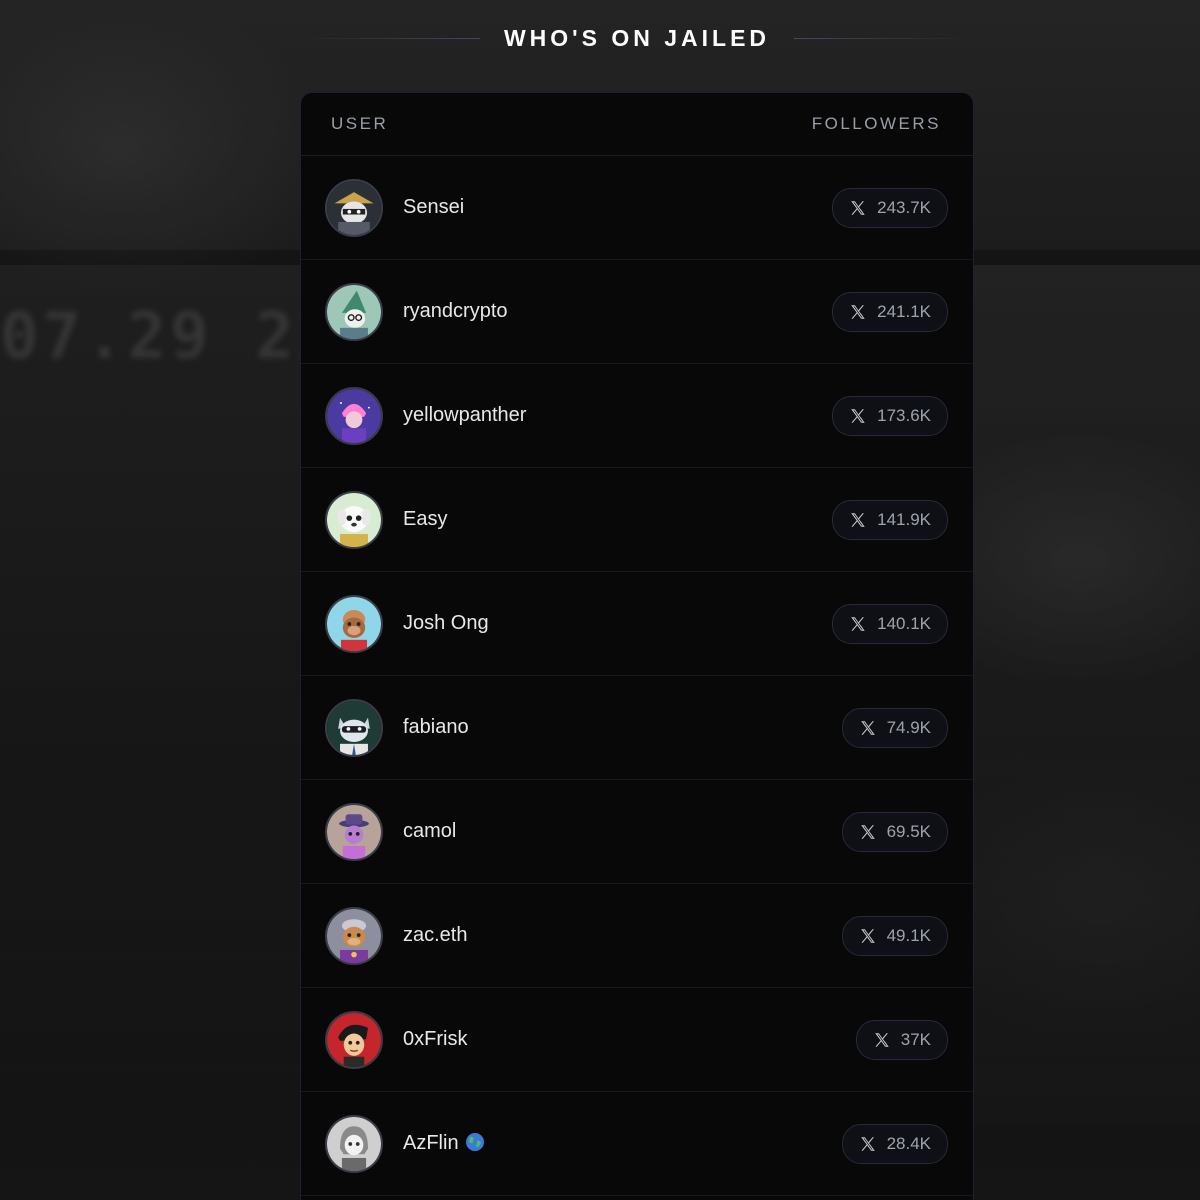 This screenshot has height=1200, width=1200. Describe the element at coordinates (397, 727) in the screenshot. I see `user-cell: fabiano` at that location.